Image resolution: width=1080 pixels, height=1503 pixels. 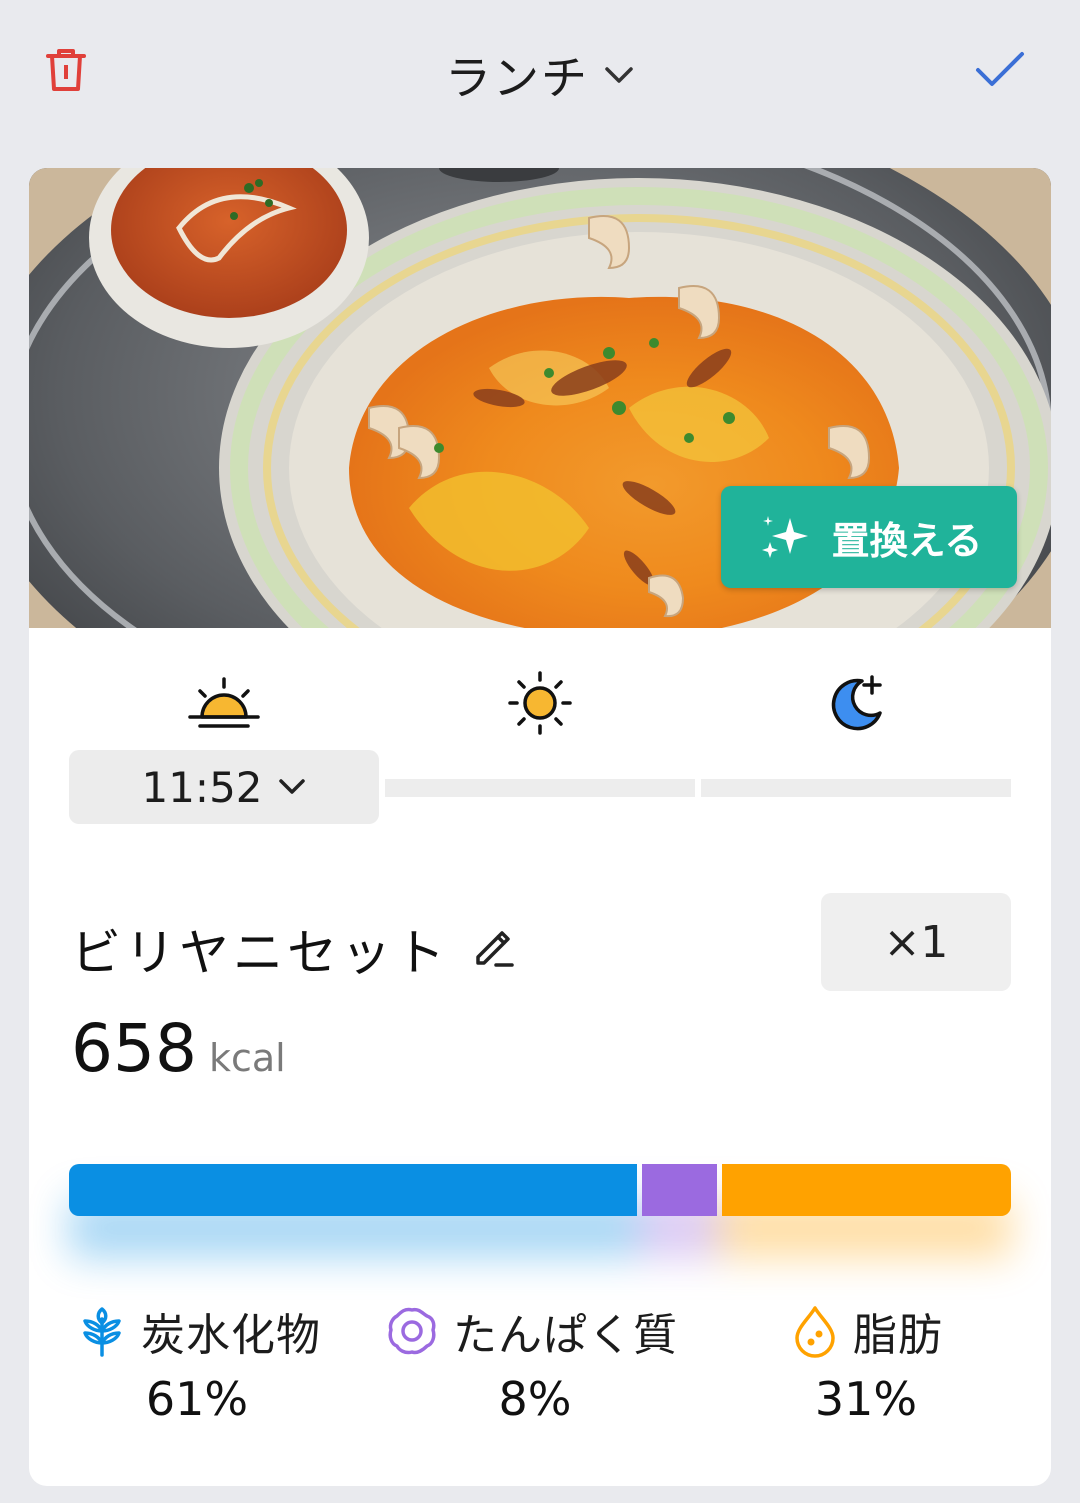 I want to click on time-selector: 11:52, so click(x=224, y=787).